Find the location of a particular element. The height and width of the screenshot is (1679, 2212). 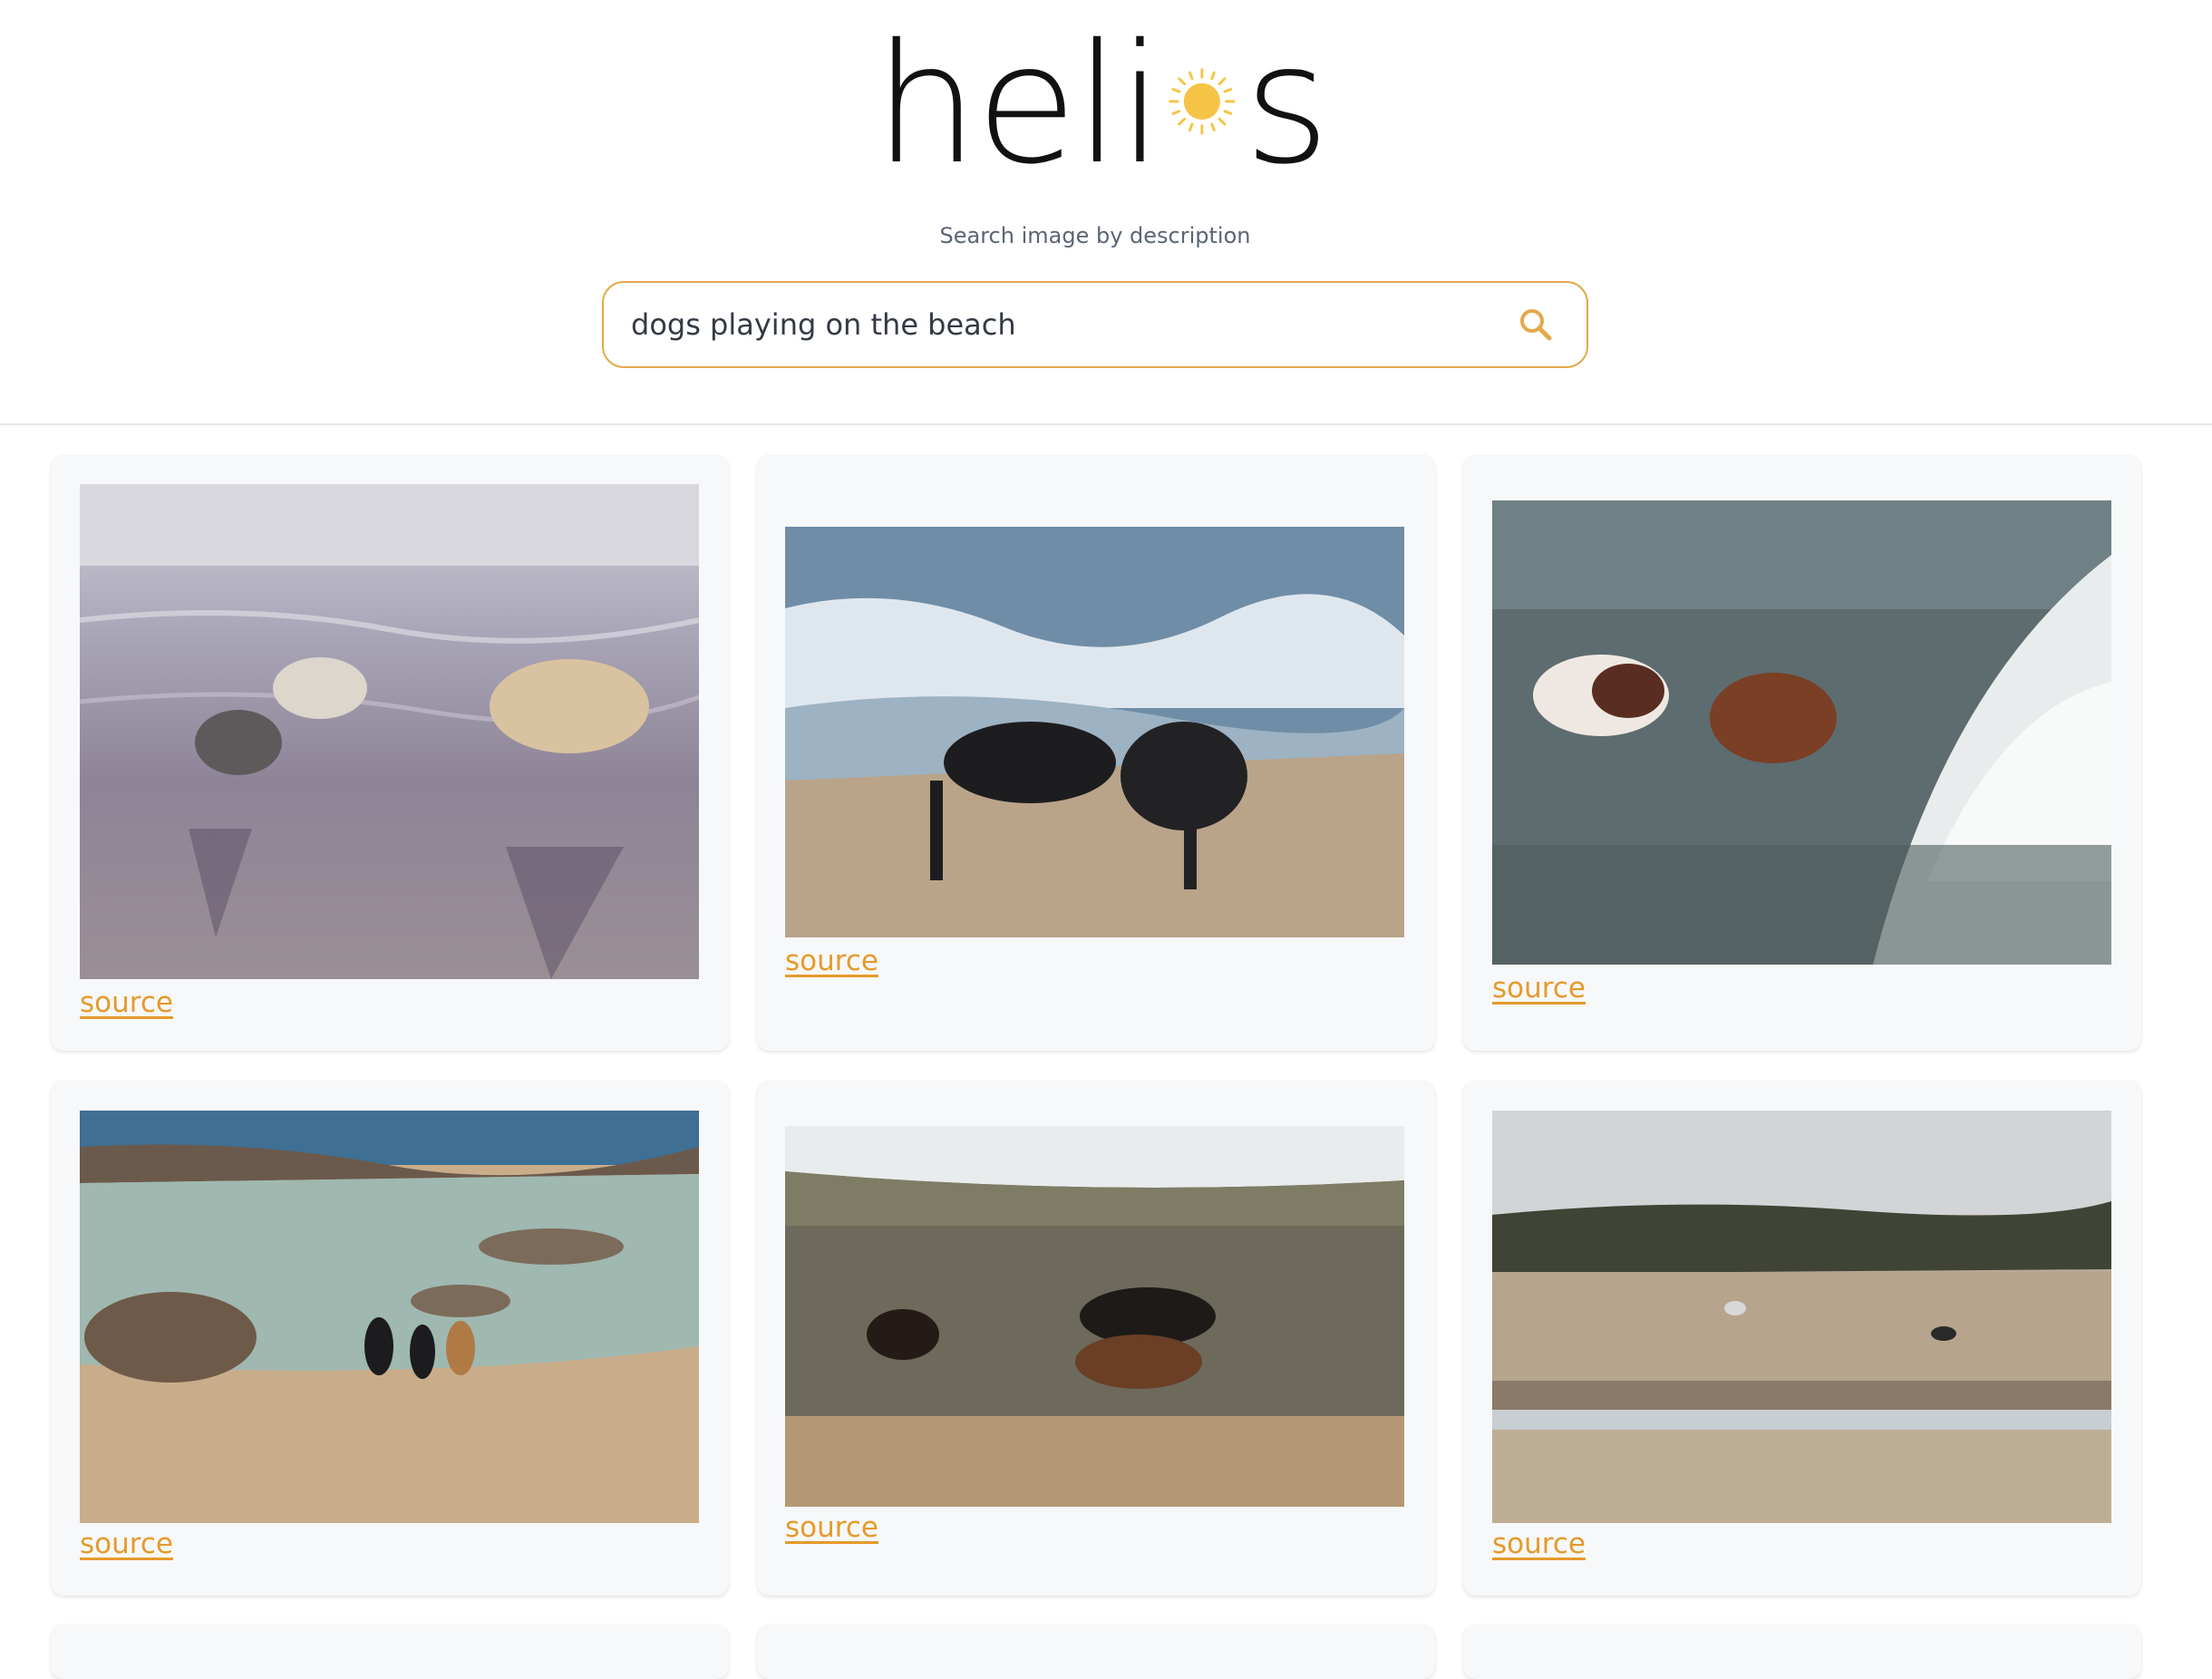

helios-logo: heli s is located at coordinates (1102, 104).